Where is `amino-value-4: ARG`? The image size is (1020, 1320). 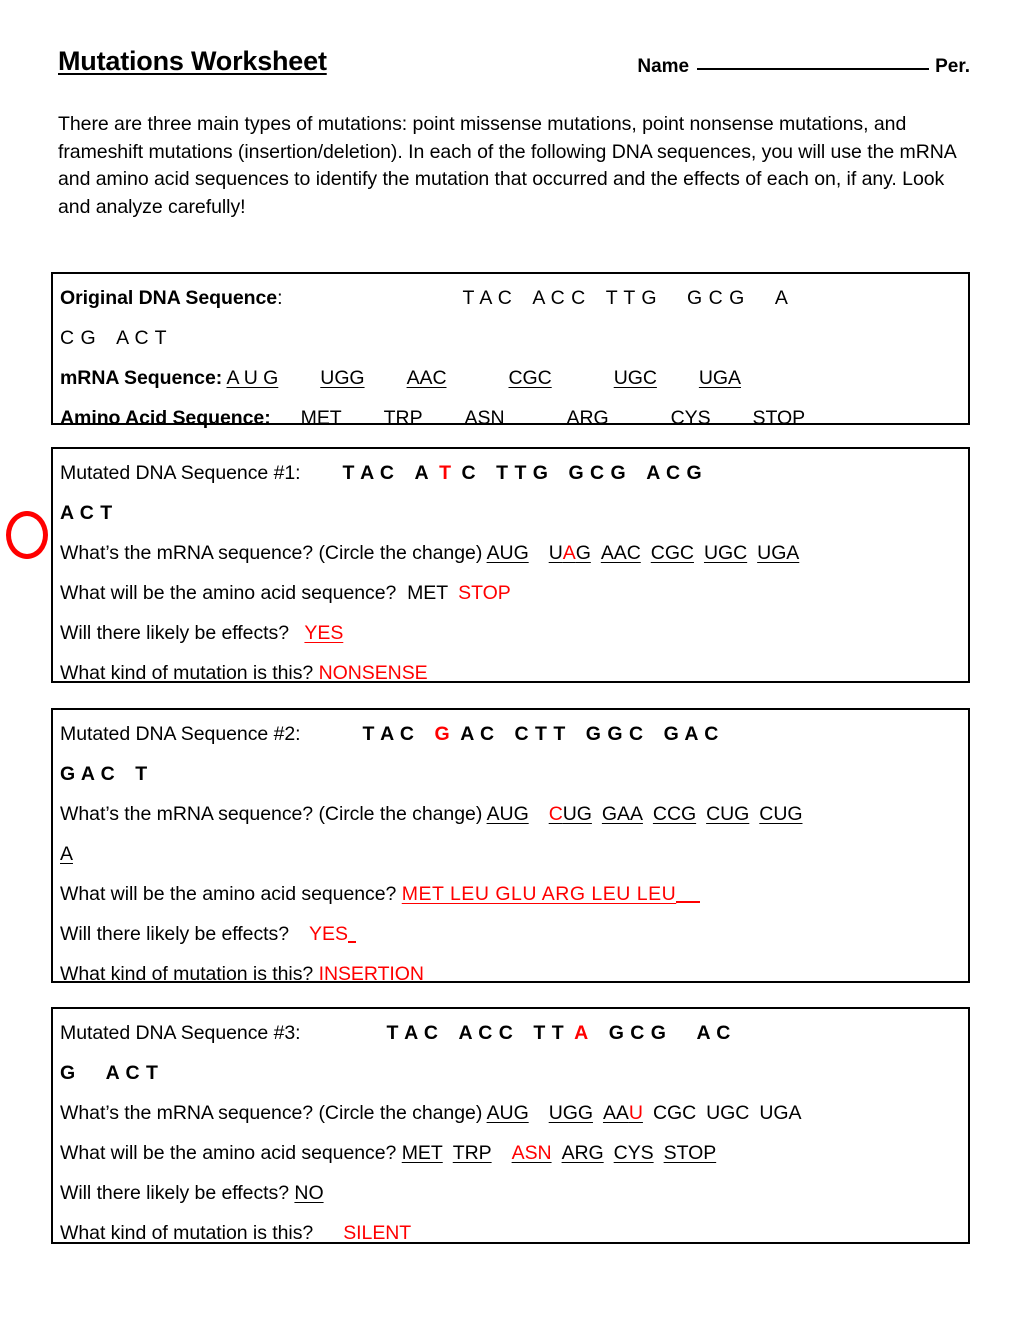 amino-value-4: ARG is located at coordinates (587, 418).